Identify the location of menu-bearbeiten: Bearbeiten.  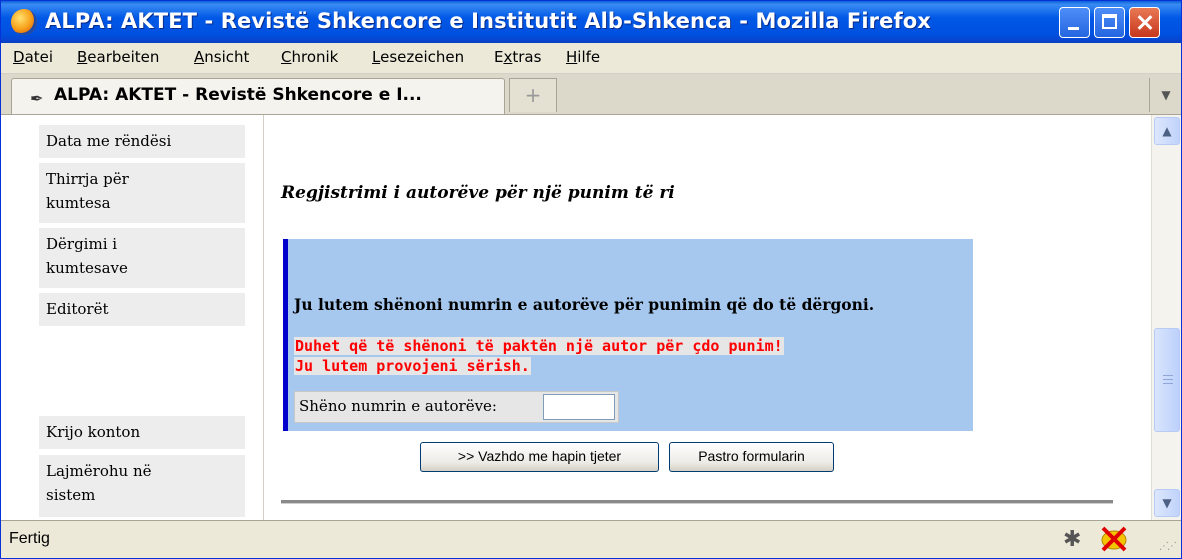
(118, 57).